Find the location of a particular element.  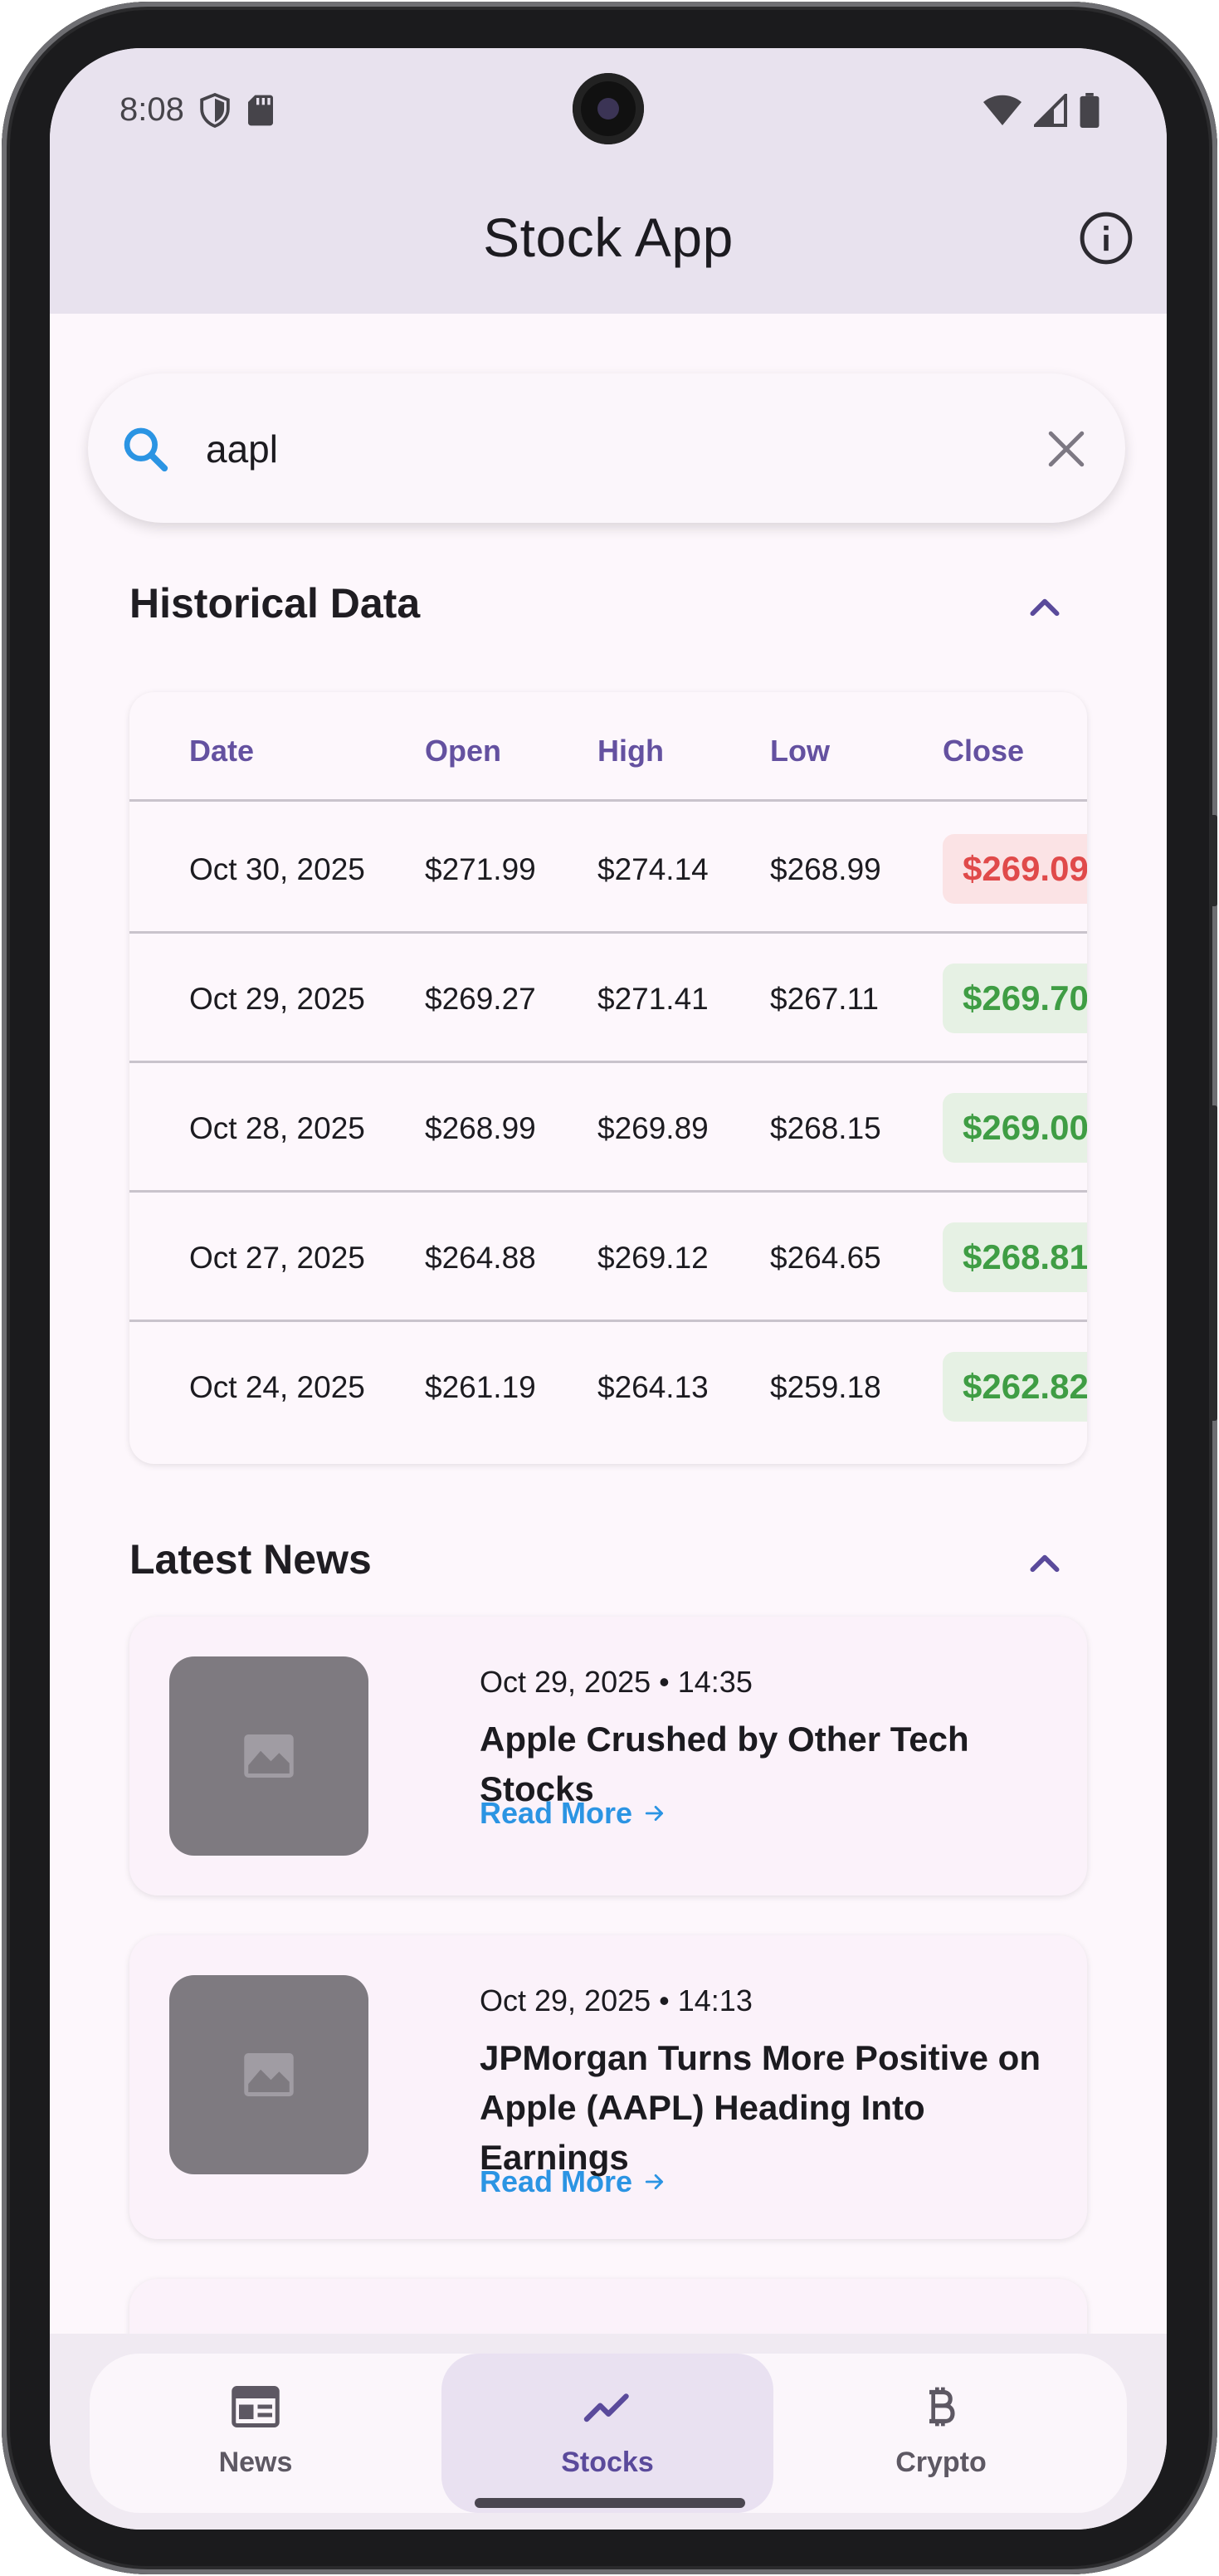

nav-item-news: News is located at coordinates (256, 2434).